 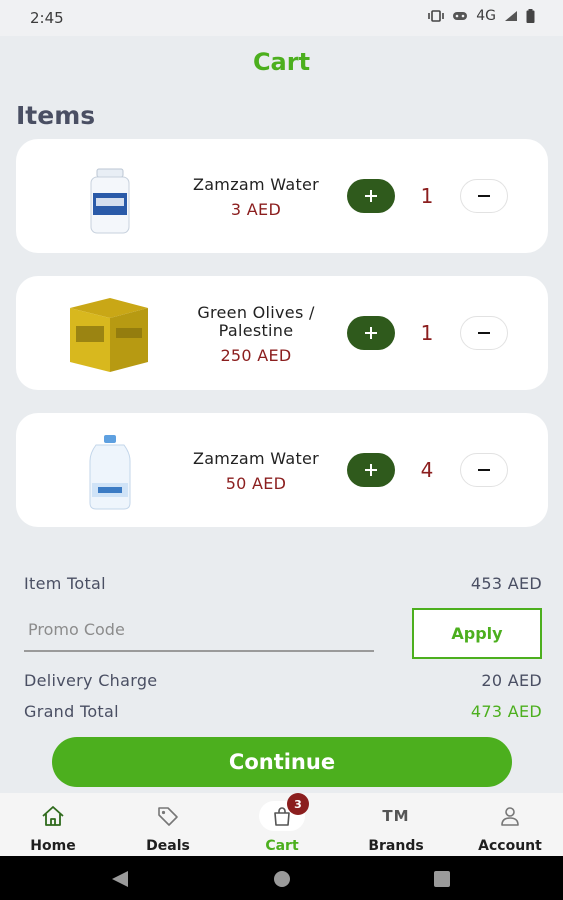 I want to click on page-title: Cart, so click(x=281, y=62).